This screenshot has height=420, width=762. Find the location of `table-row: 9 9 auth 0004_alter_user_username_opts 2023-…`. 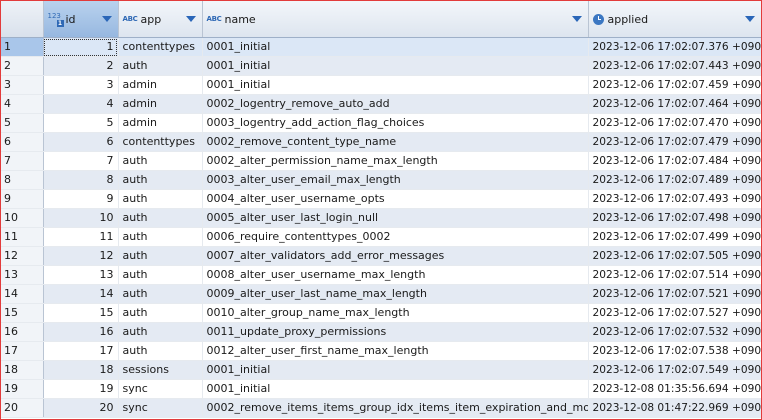

table-row: 9 9 auth 0004_alter_user_username_opts 2023-… is located at coordinates (381, 199).